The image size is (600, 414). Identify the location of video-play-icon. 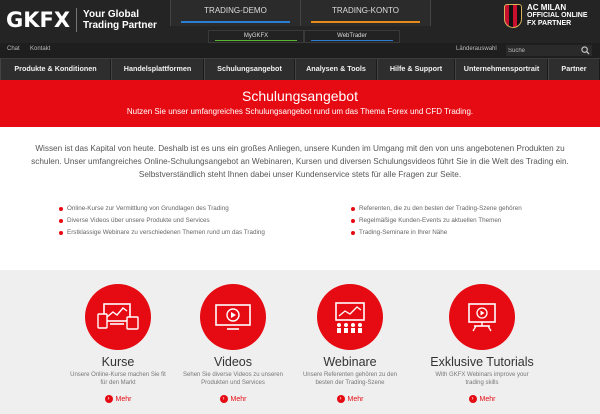
(233, 317).